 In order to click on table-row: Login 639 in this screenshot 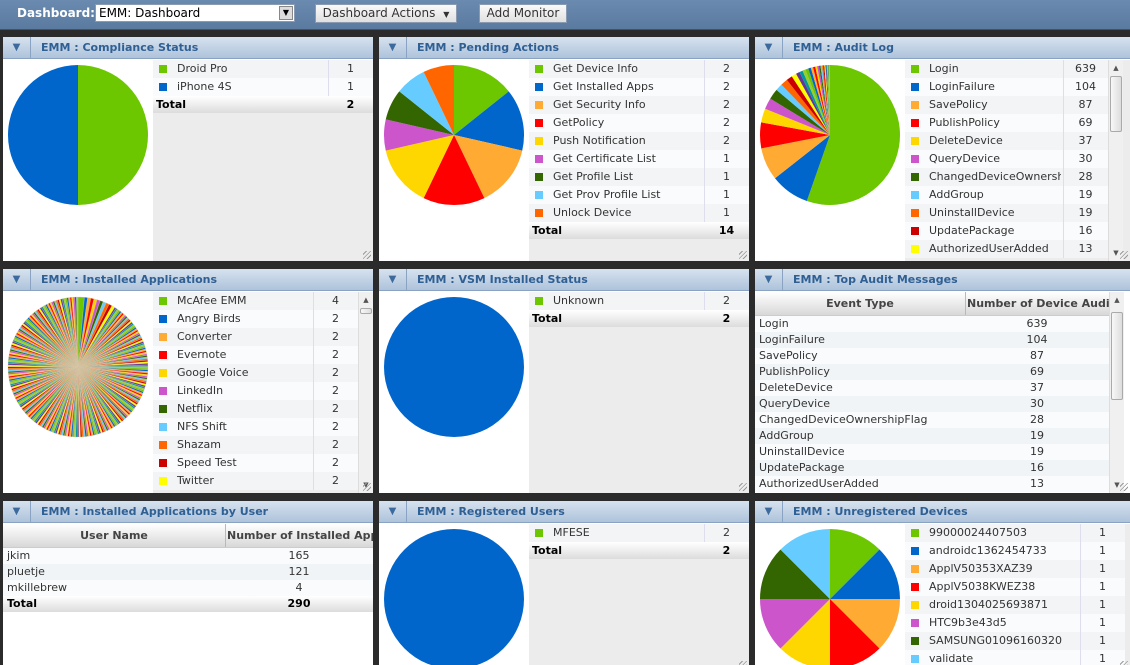, I will do `click(932, 324)`.